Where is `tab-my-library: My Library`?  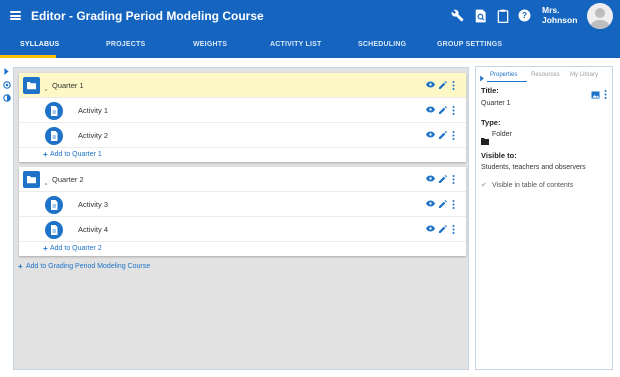 tab-my-library: My Library is located at coordinates (584, 75).